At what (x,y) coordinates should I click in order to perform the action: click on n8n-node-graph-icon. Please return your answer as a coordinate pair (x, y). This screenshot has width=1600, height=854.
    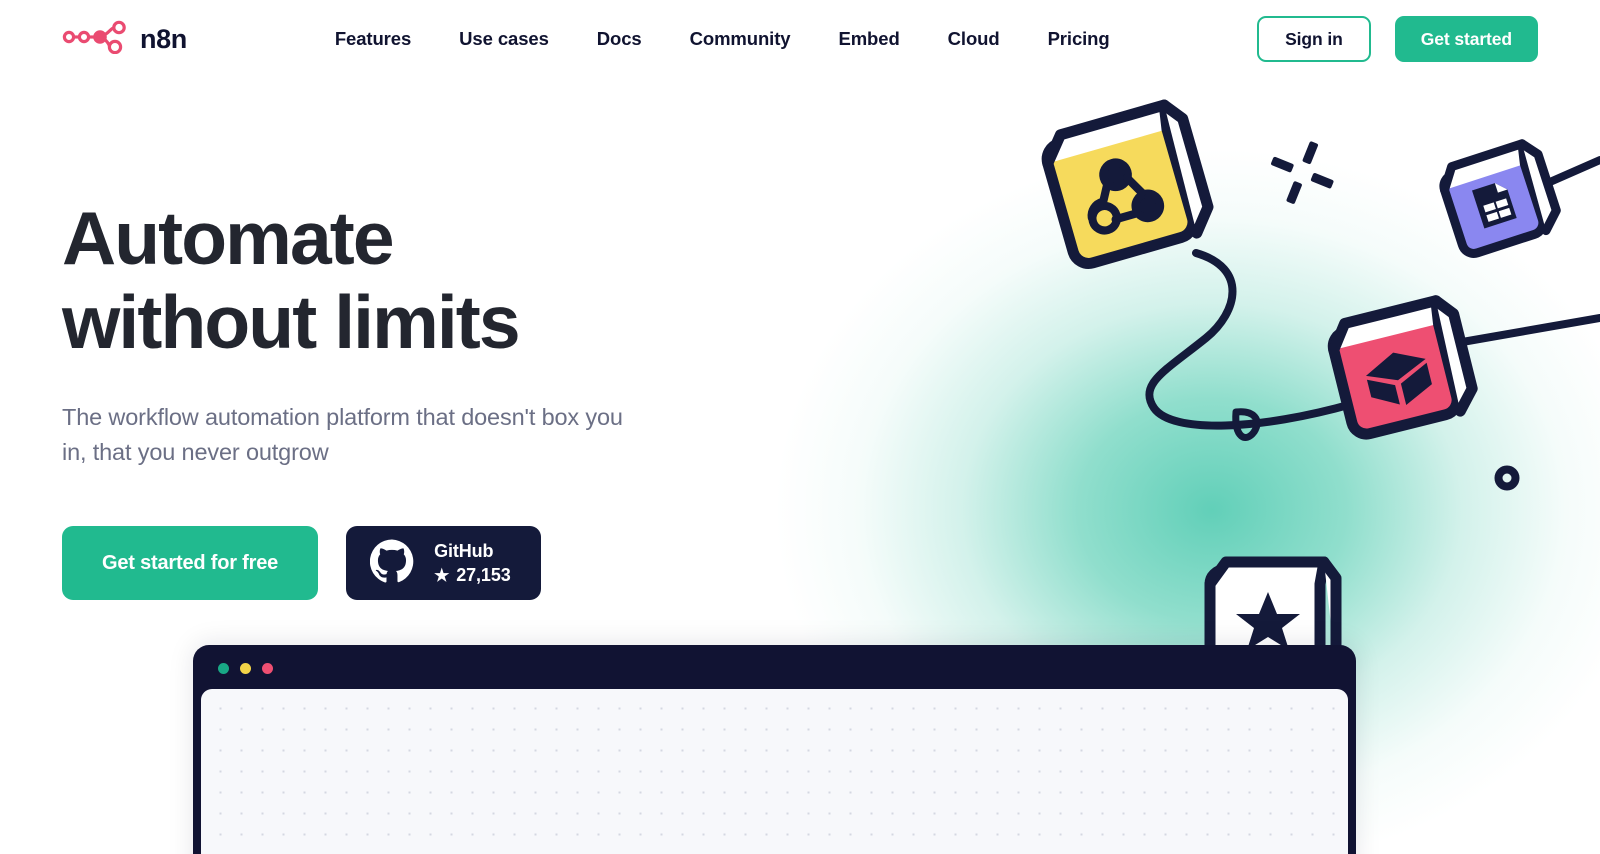
    Looking at the image, I should click on (96, 39).